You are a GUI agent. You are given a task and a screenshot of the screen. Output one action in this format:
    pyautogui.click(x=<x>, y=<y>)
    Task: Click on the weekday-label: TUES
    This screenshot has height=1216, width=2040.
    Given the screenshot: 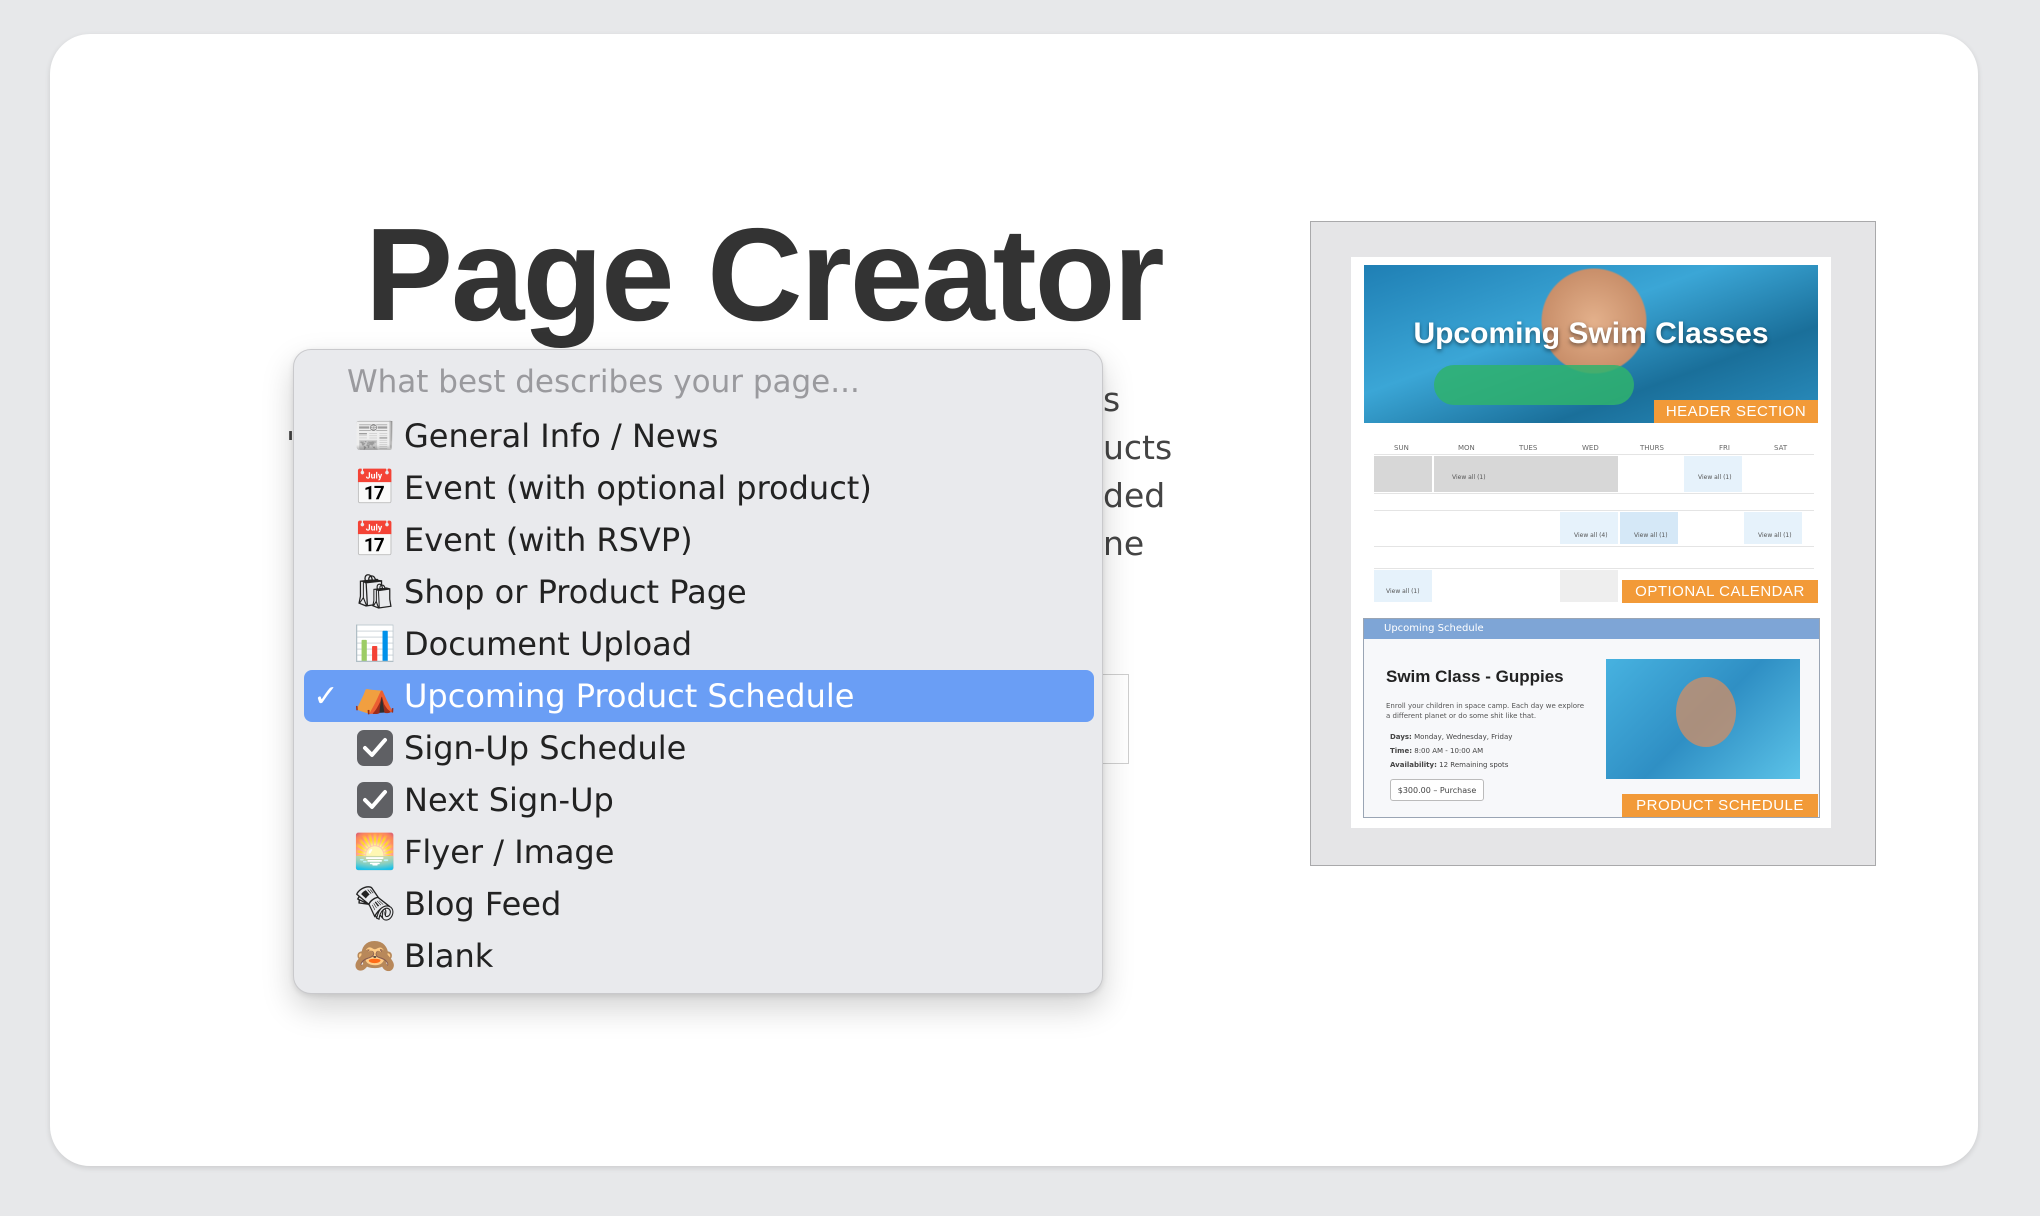 What is the action you would take?
    pyautogui.click(x=1528, y=448)
    